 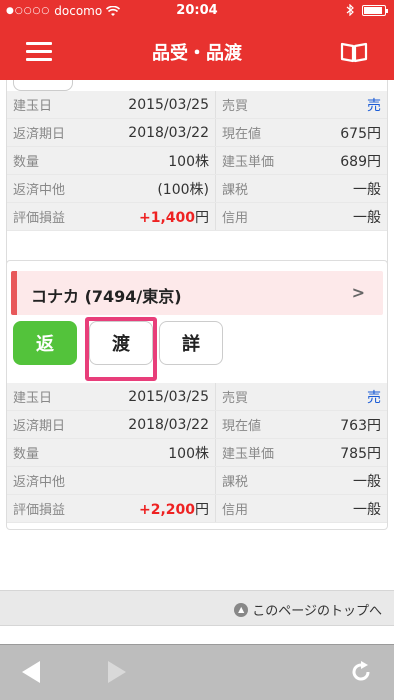 What do you see at coordinates (166, 509) in the screenshot?
I see `value-pnl: +2,200` at bounding box center [166, 509].